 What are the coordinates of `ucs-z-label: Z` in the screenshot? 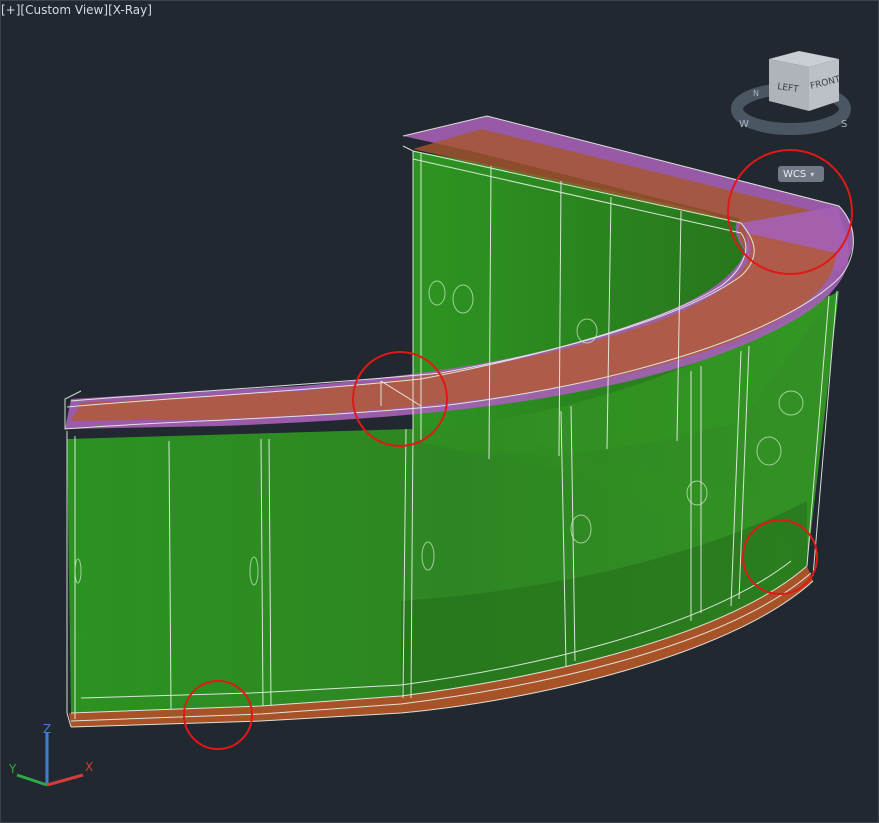 It's located at (47, 729).